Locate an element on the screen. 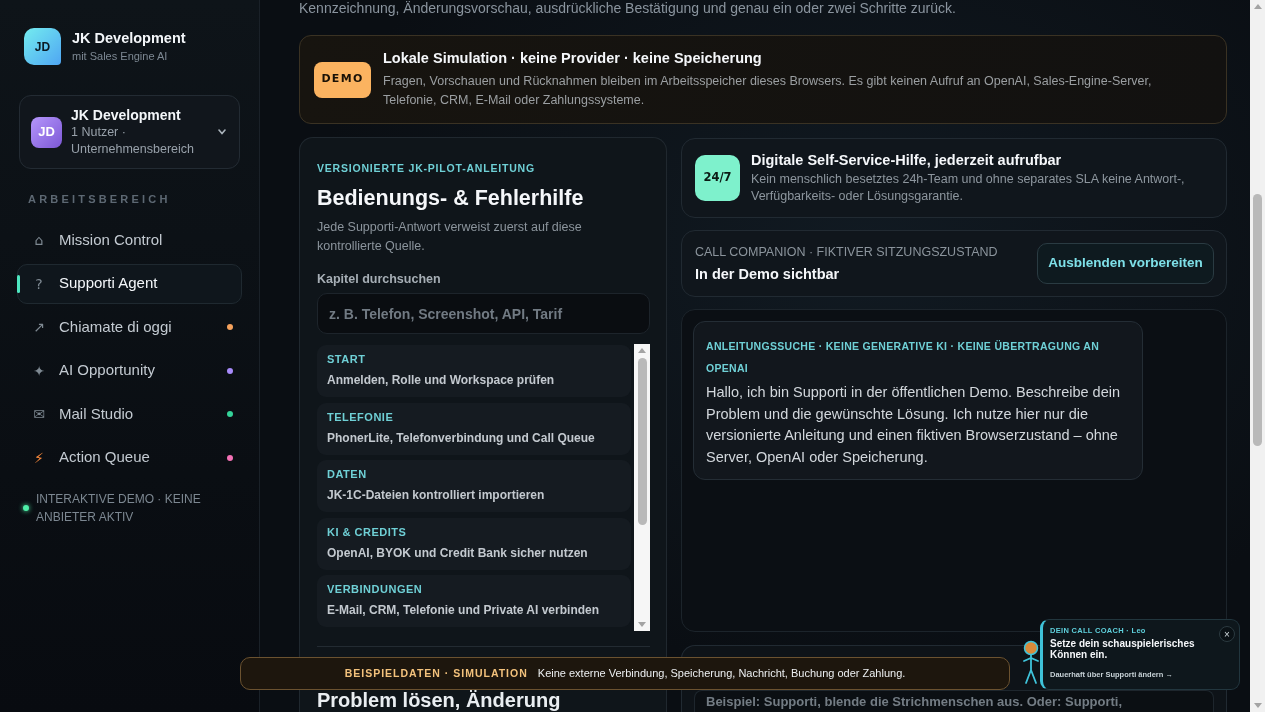 This screenshot has width=1265, height=712. stick-figure-icon is located at coordinates (1031, 662).